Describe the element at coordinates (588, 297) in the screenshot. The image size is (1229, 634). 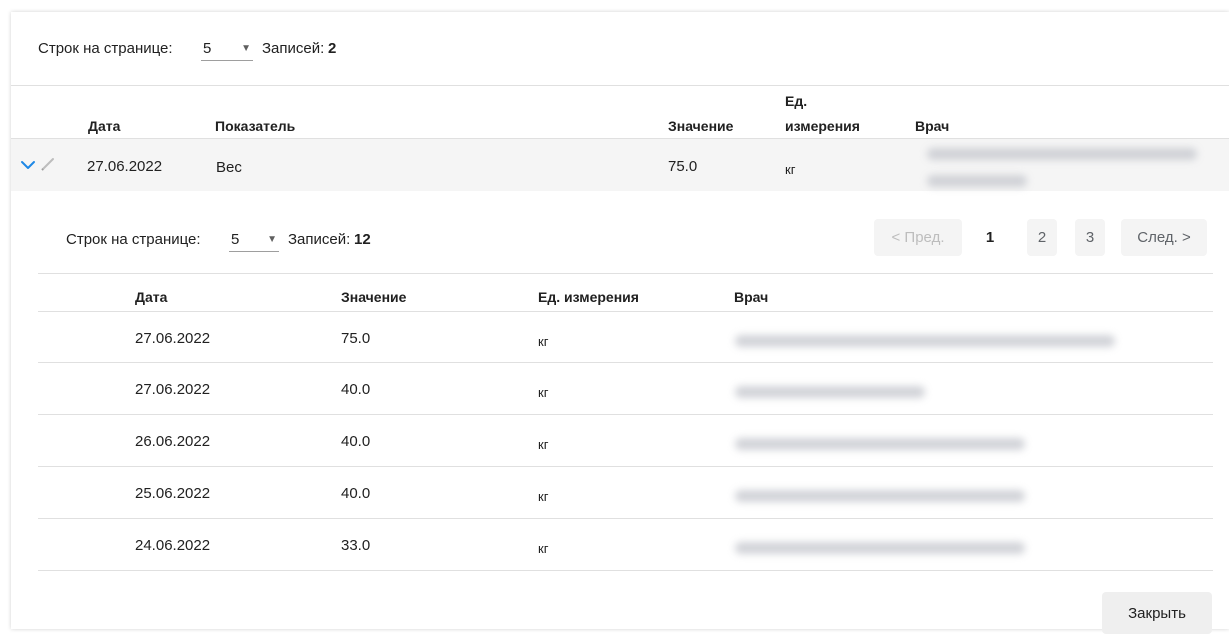
I see `nested-column-header-unit: Ед. измерения` at that location.